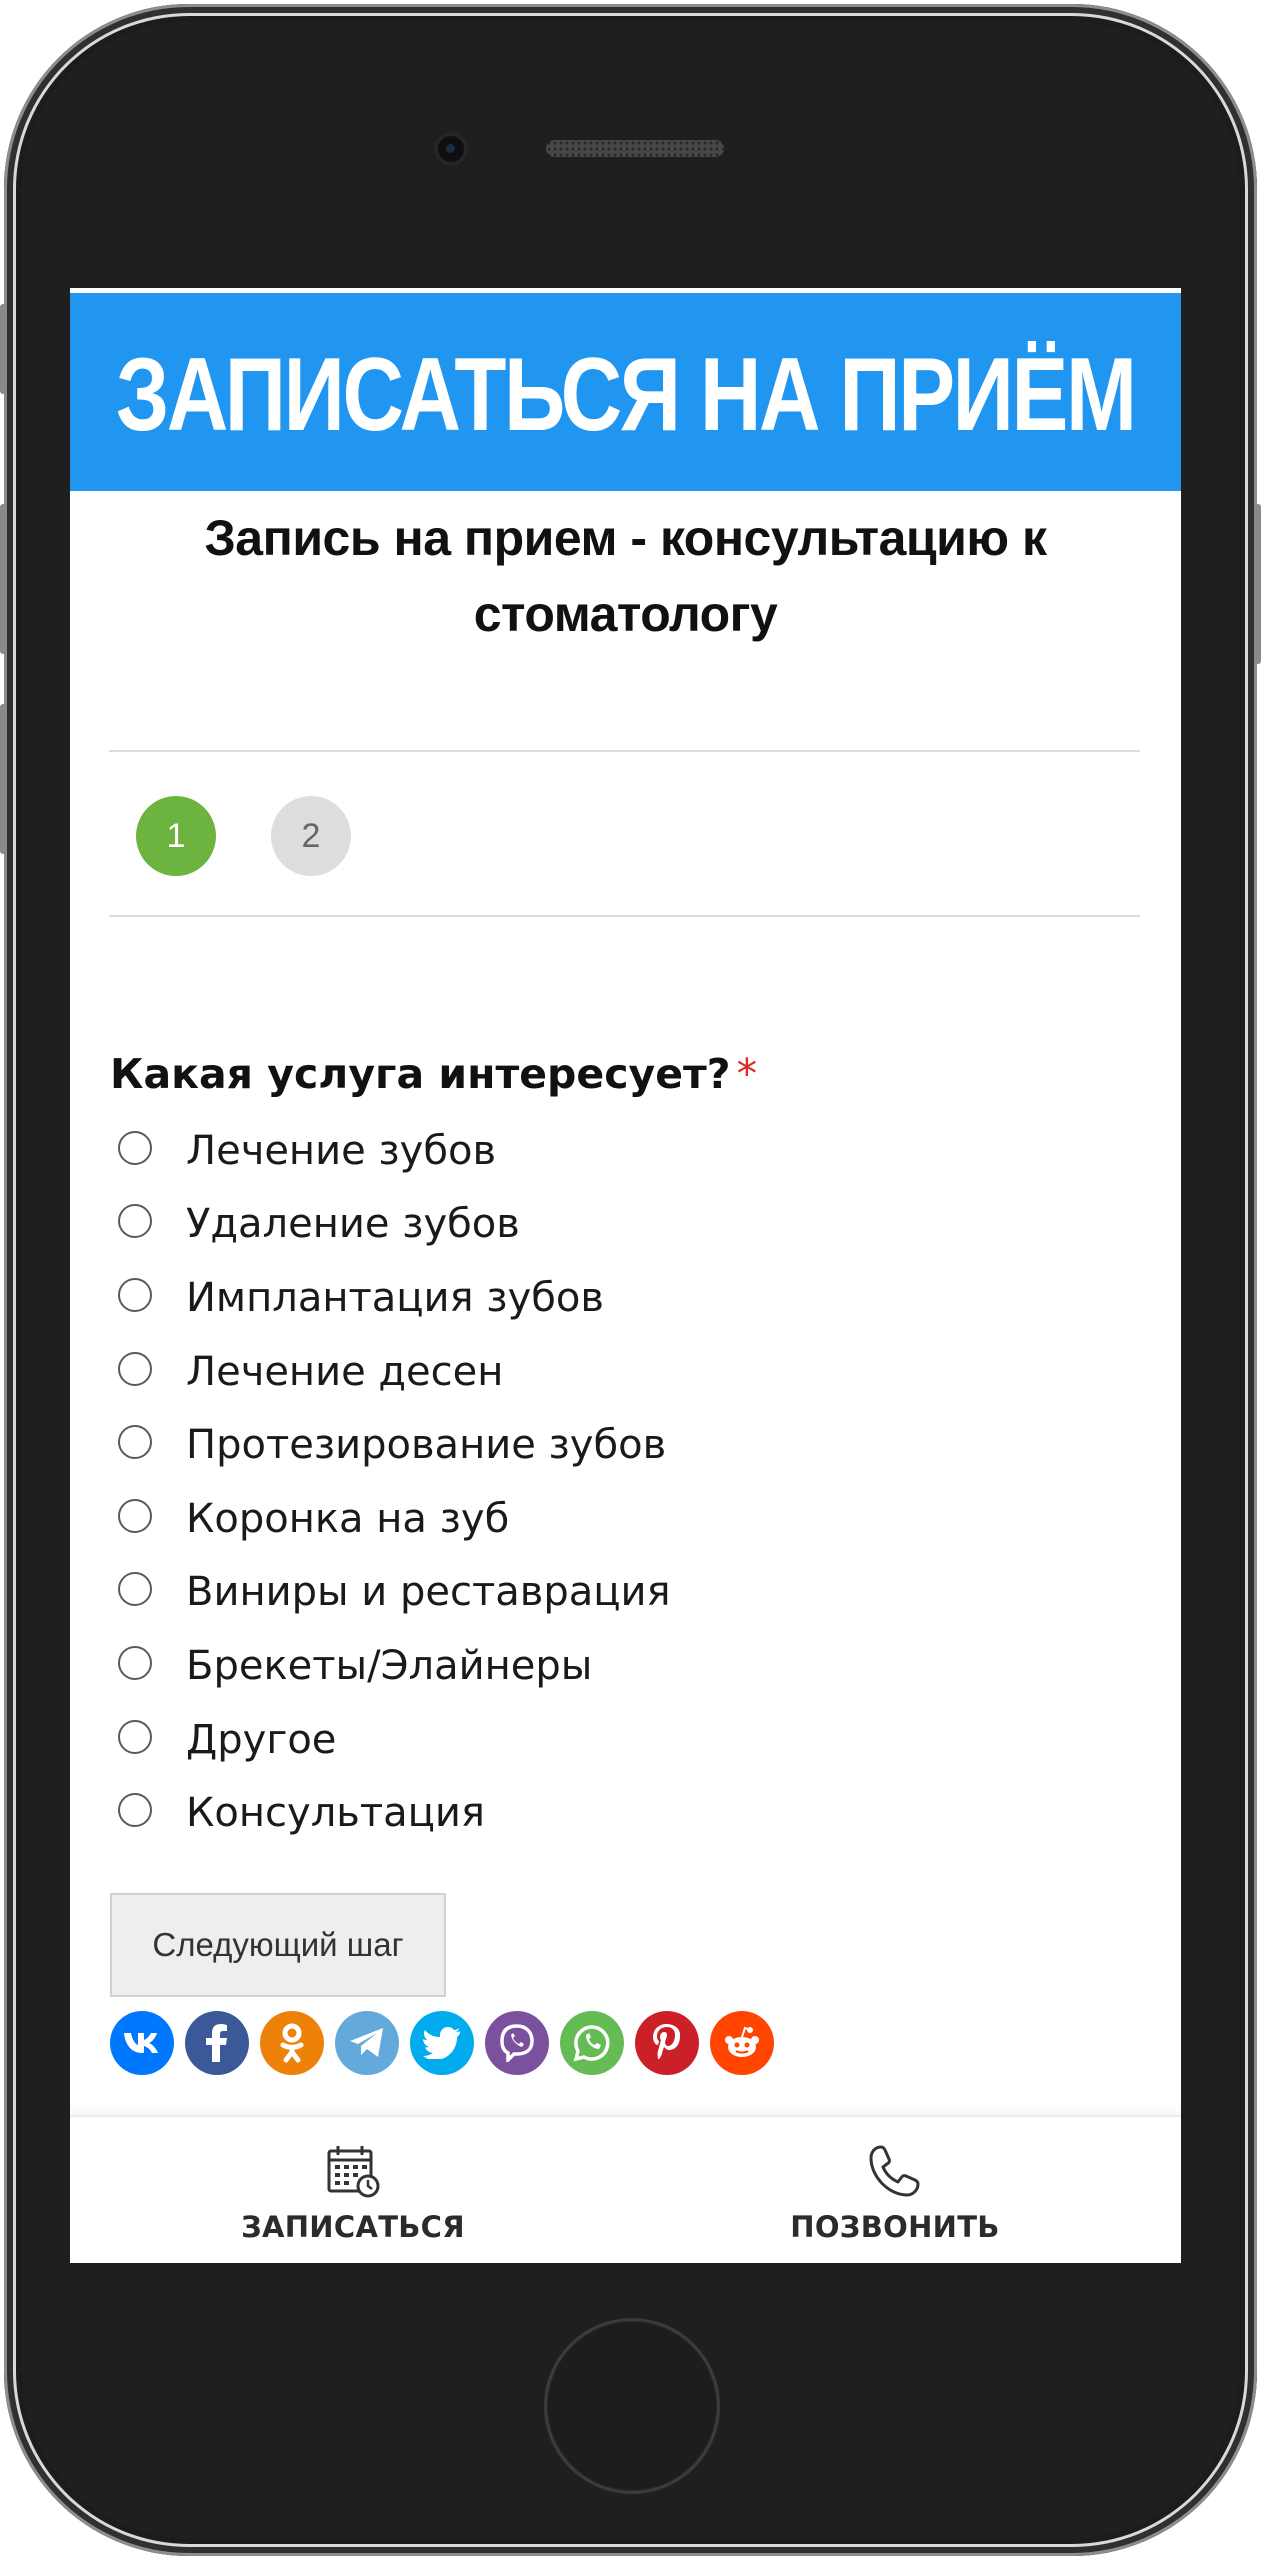  I want to click on required-asterisk: *, so click(747, 1074).